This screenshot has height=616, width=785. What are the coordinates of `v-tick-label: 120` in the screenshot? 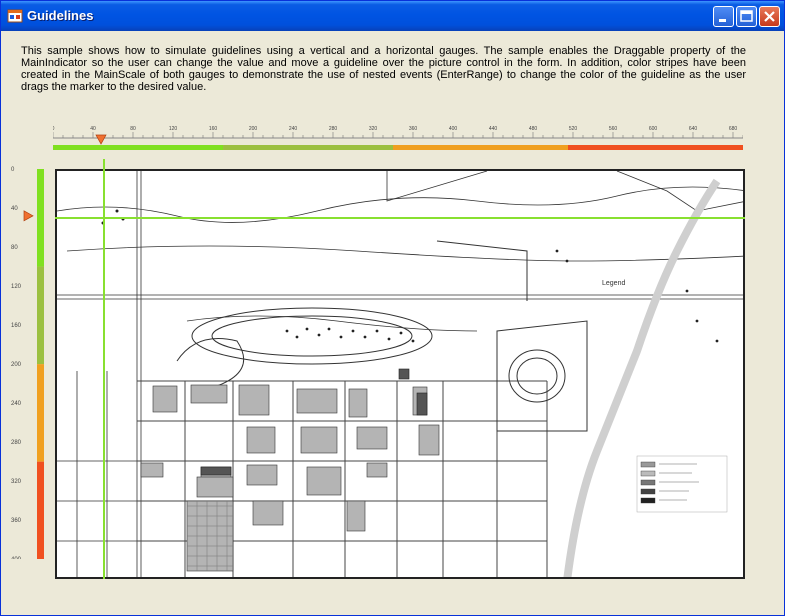 It's located at (16, 287).